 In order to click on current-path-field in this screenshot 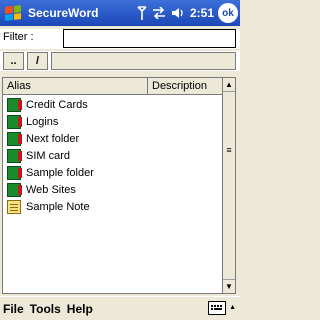, I will do `click(143, 61)`.